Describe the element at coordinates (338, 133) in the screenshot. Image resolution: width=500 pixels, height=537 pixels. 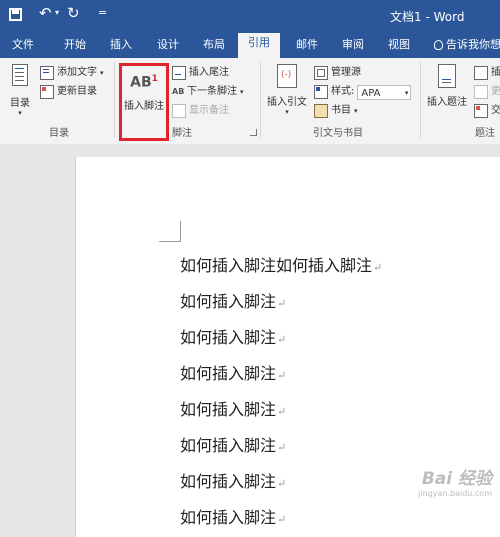
I see `citation-group-label: 引文与书目` at that location.